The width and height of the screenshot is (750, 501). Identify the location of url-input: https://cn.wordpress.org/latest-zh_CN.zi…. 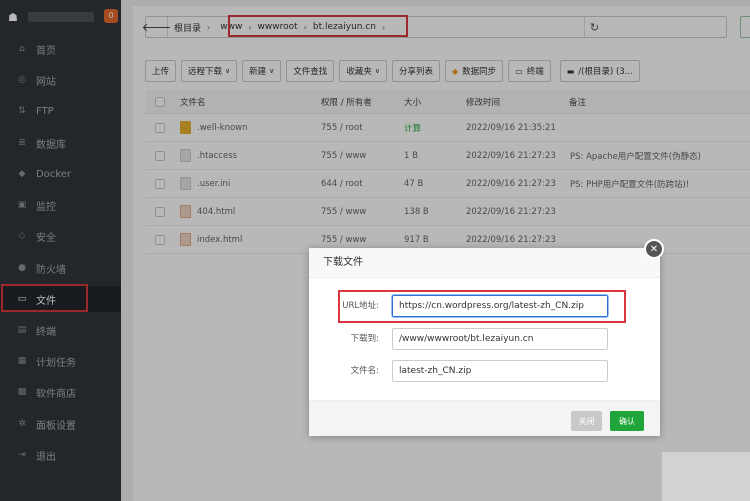
(500, 306).